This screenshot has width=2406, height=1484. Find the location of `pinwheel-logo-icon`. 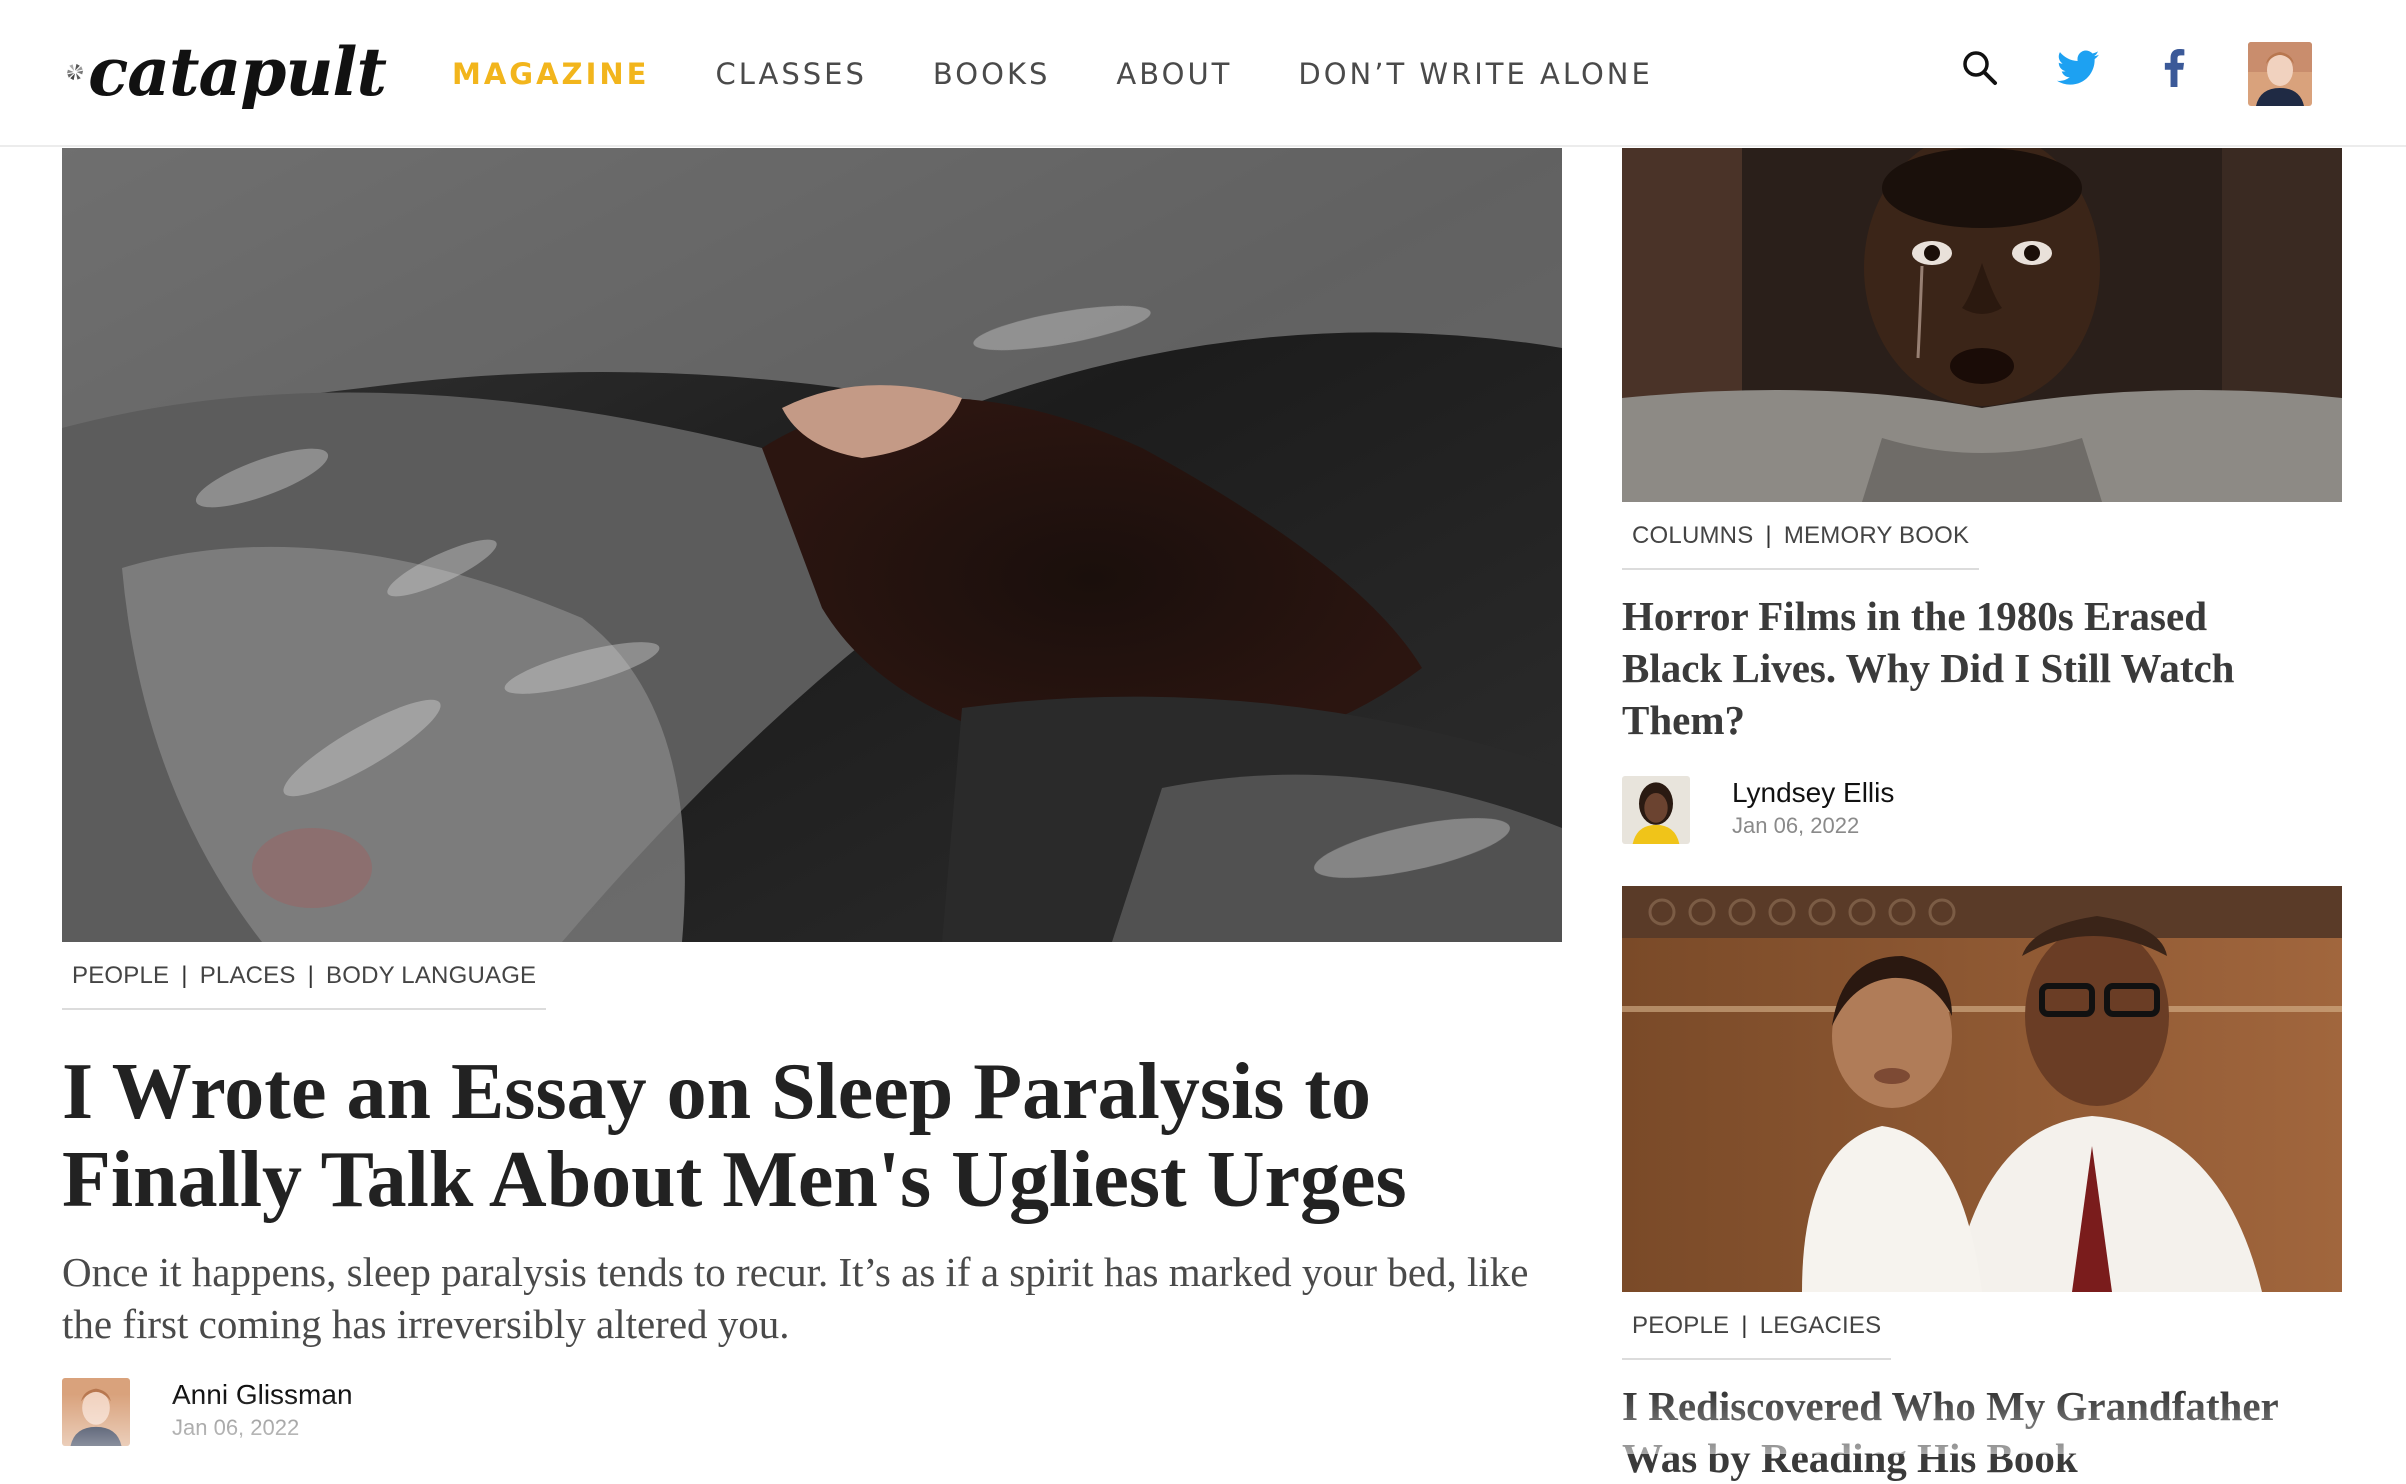

pinwheel-logo-icon is located at coordinates (75, 72).